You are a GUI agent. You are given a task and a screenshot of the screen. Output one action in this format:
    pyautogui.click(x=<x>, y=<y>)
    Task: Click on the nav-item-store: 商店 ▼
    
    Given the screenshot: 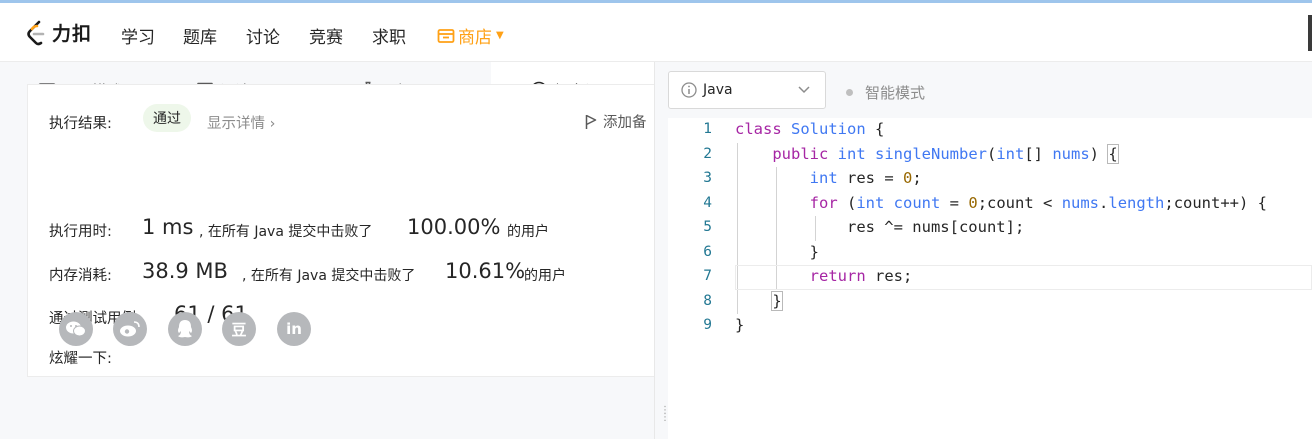 What is the action you would take?
    pyautogui.click(x=470, y=35)
    